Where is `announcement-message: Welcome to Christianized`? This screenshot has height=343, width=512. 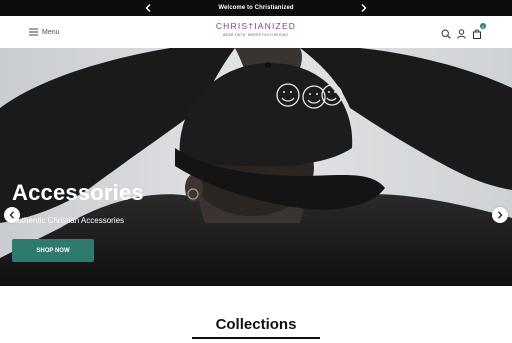 announcement-message: Welcome to Christianized is located at coordinates (256, 8).